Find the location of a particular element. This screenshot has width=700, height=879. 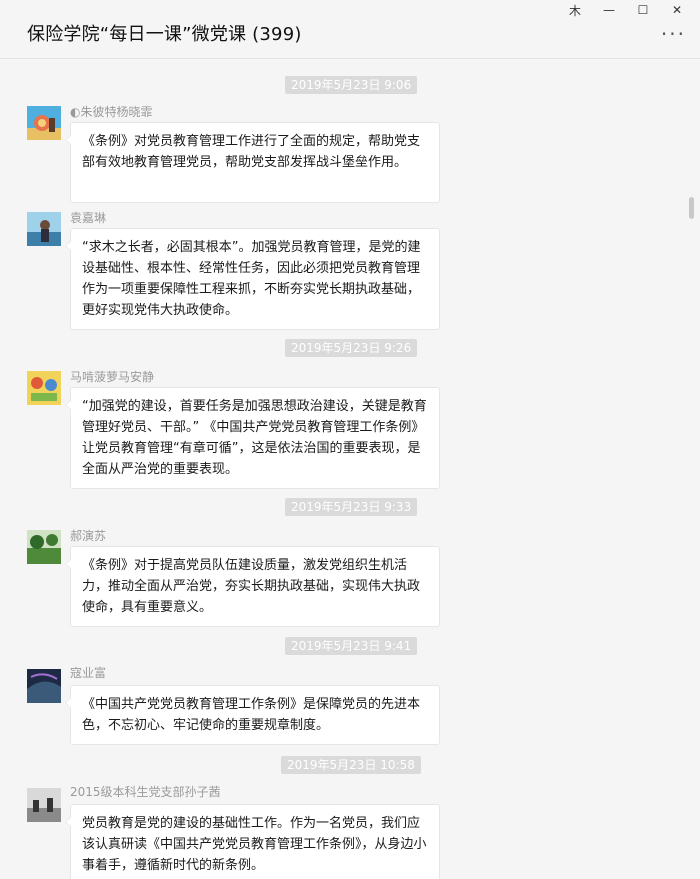

maximize-button: ☐ is located at coordinates (643, 10).